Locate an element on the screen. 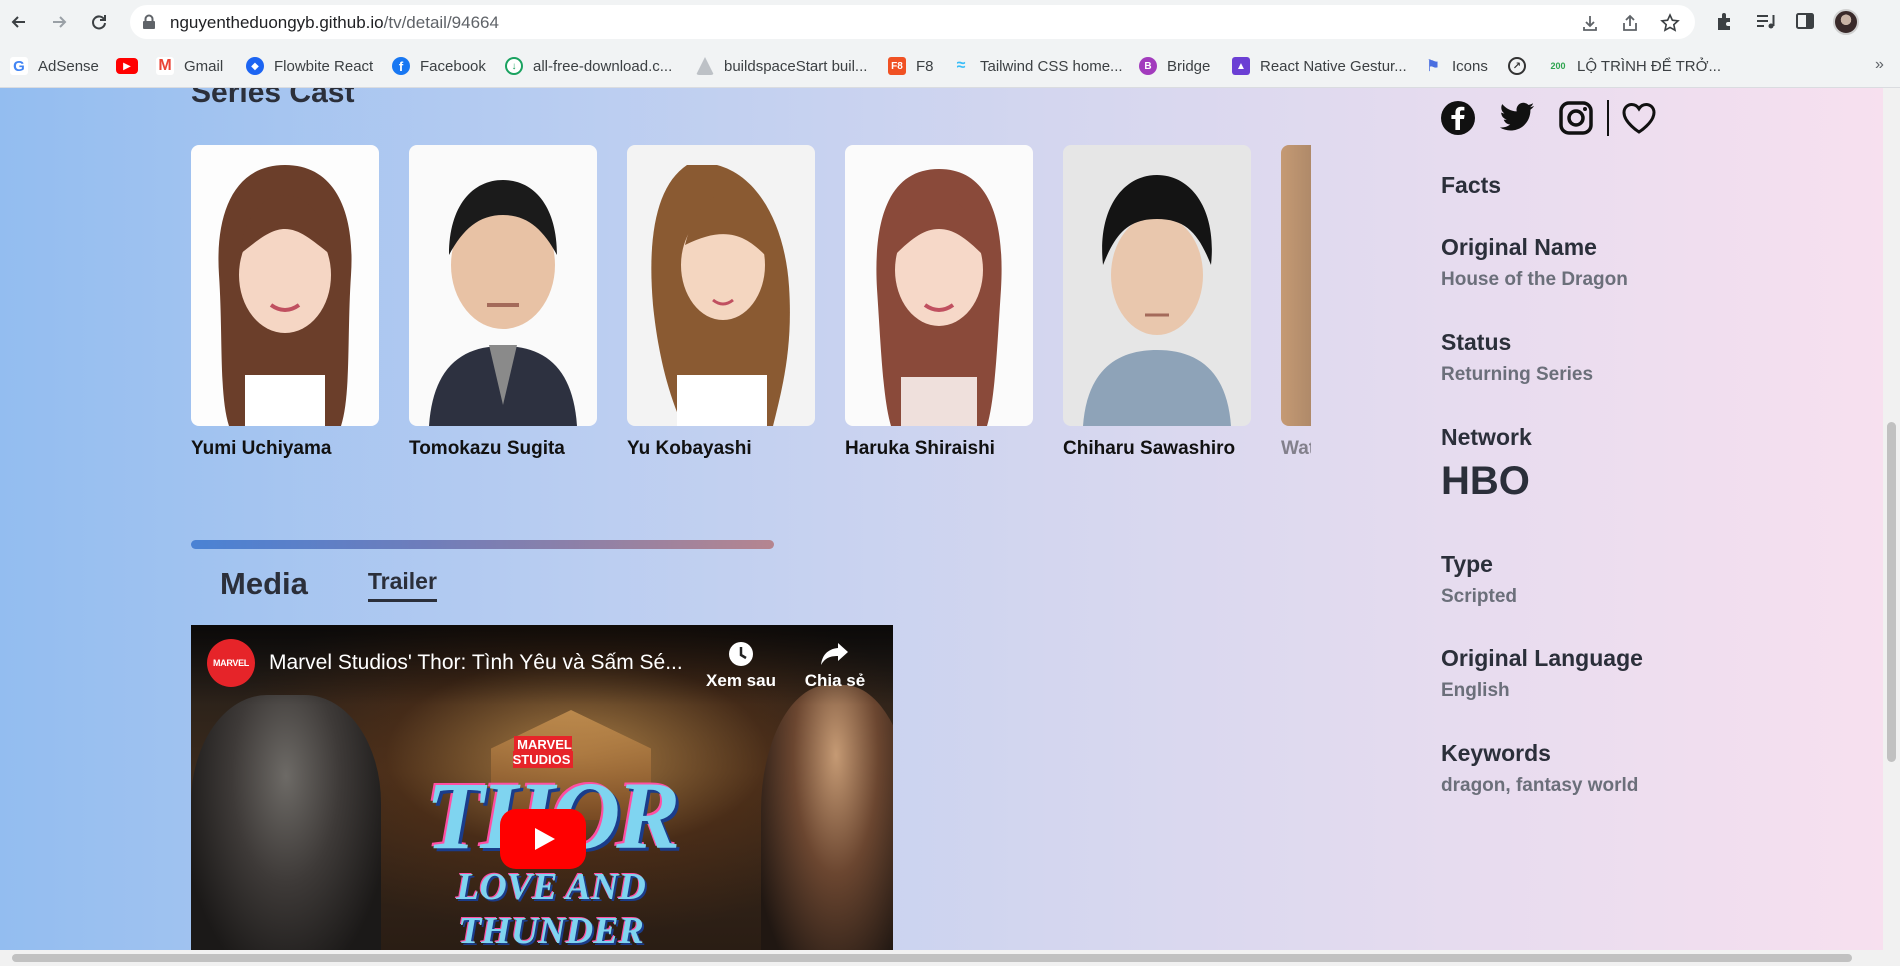 The width and height of the screenshot is (1900, 966). tailwind-icon: ≈ is located at coordinates (961, 65).